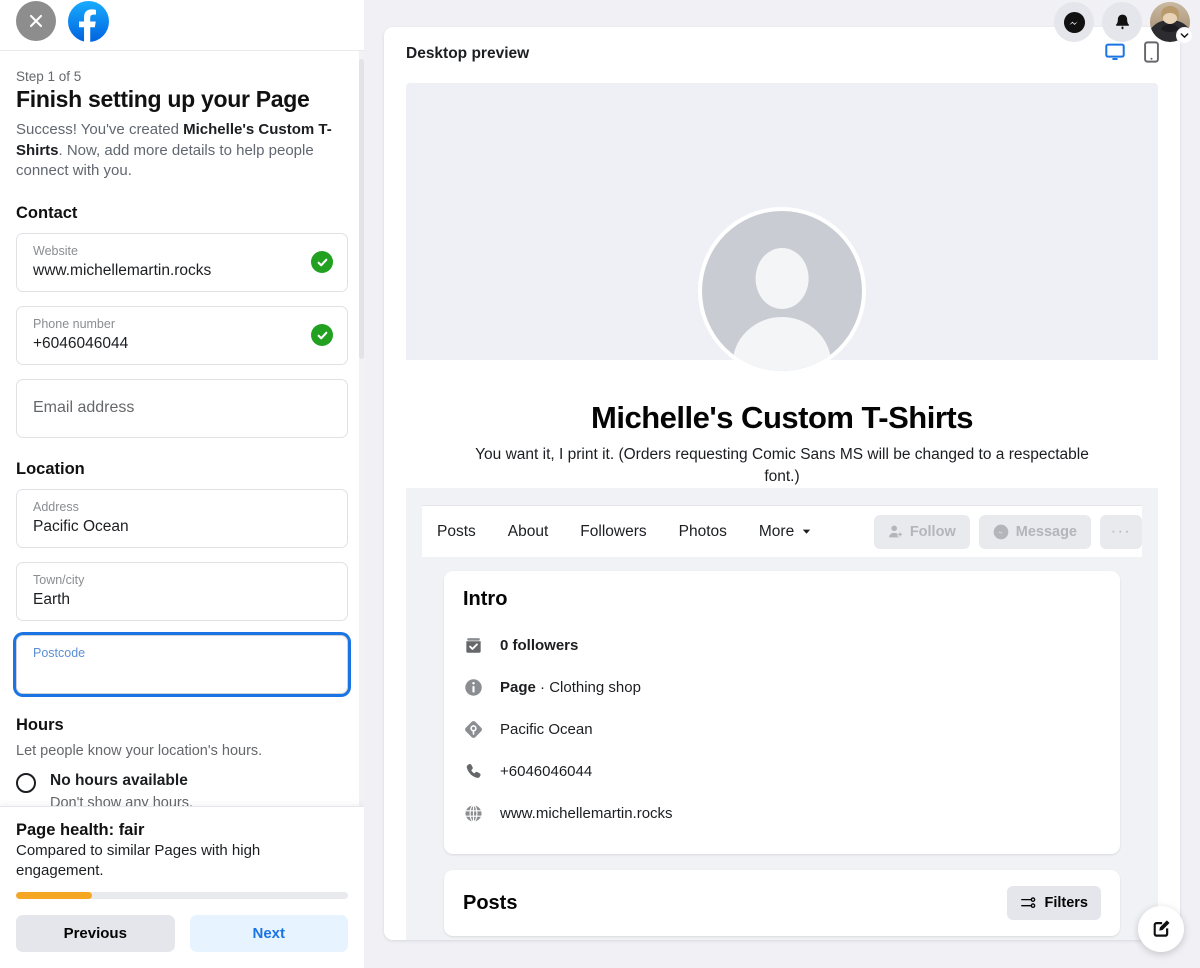  Describe the element at coordinates (182, 518) in the screenshot. I see `address-field: Address Pacific Ocean` at that location.